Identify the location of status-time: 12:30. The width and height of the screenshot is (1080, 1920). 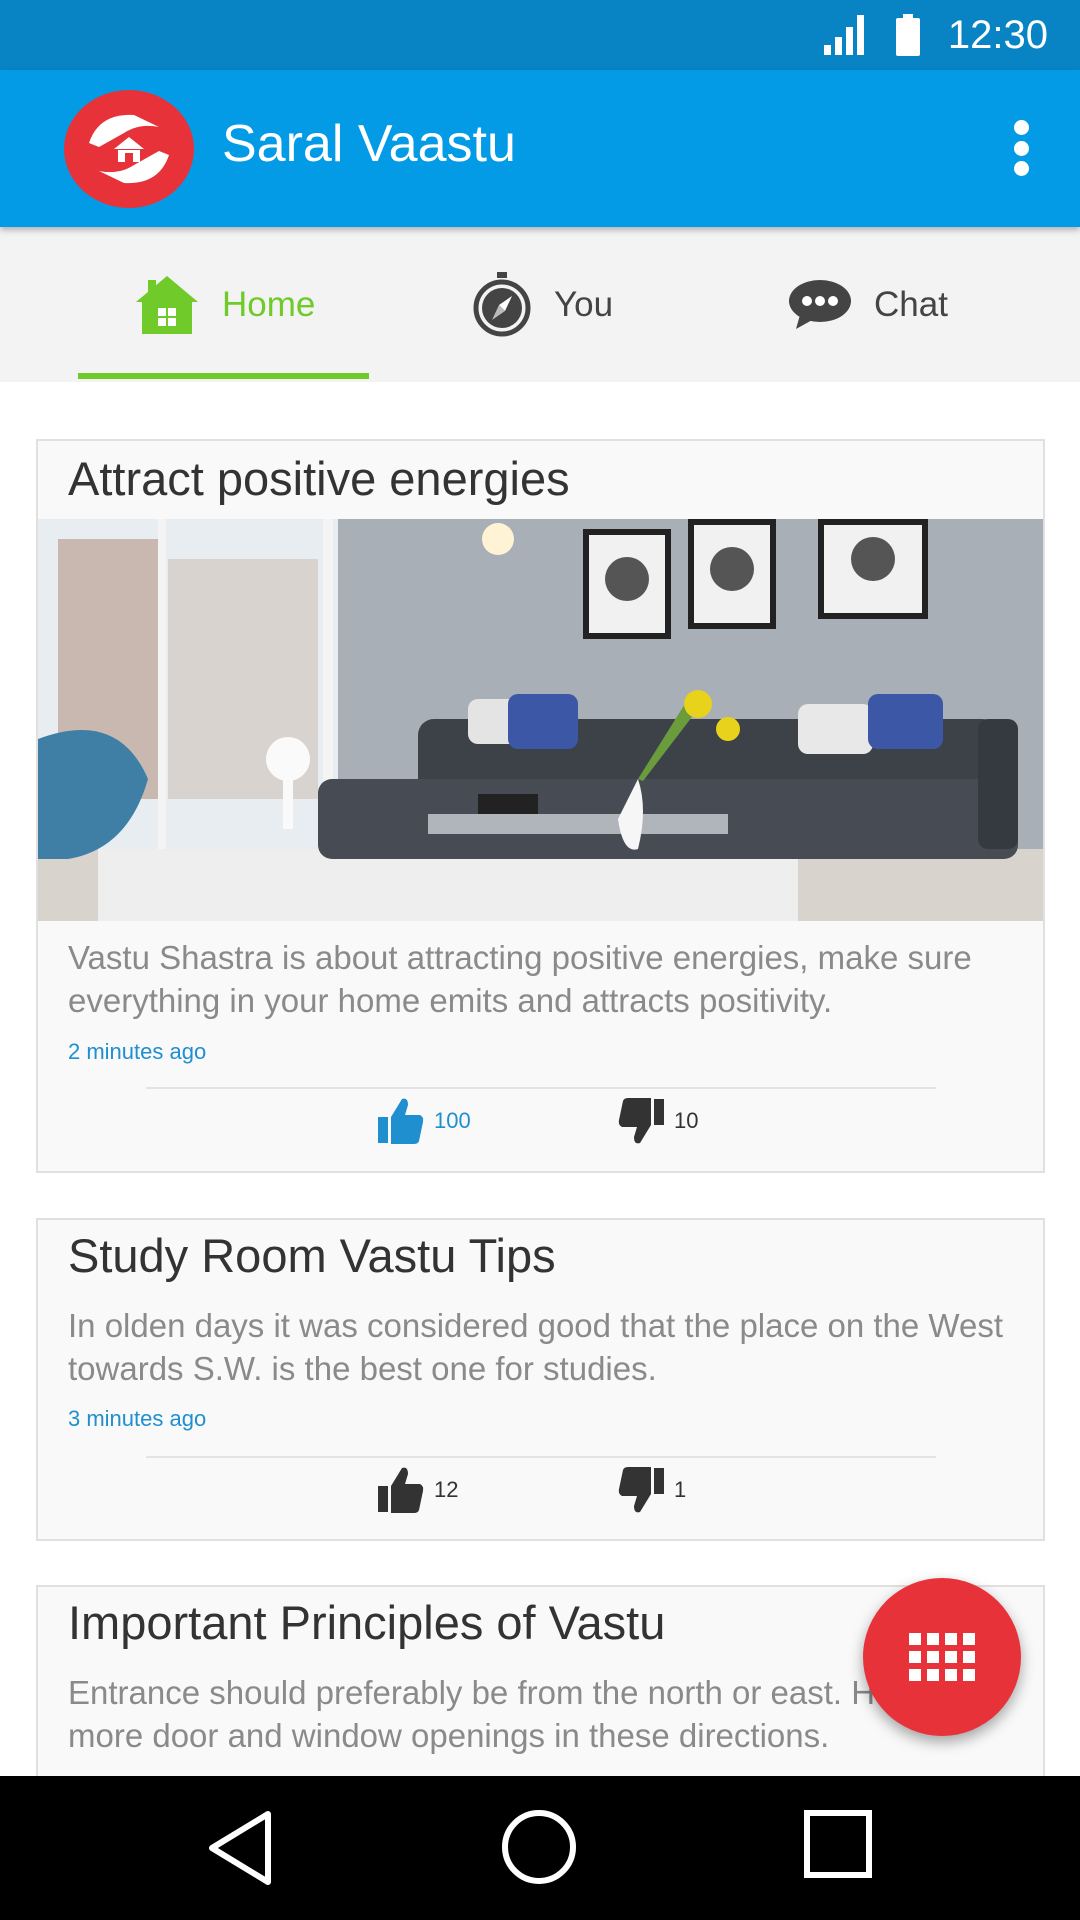
(997, 34).